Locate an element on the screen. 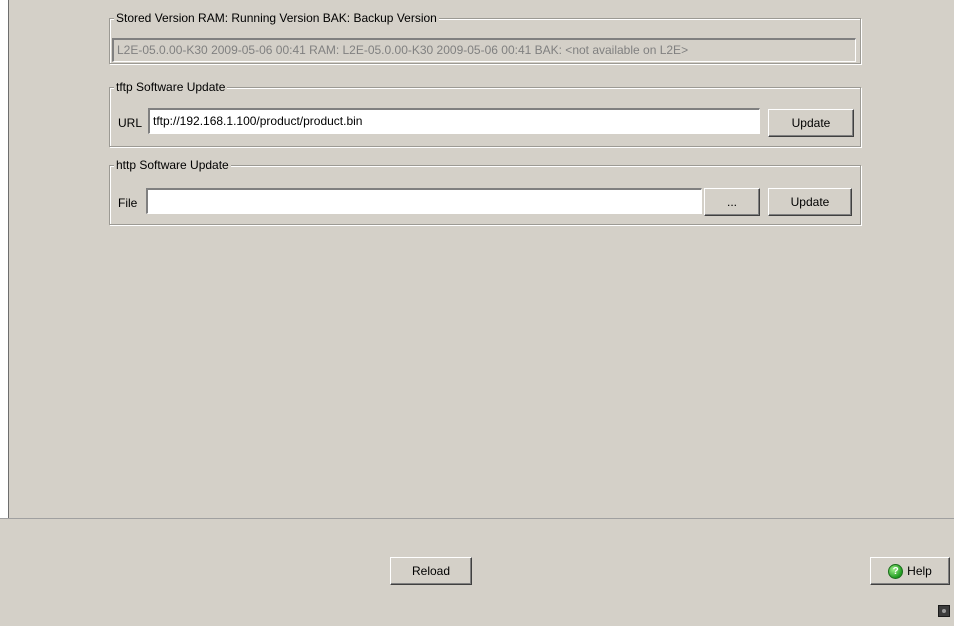 The image size is (954, 626). stored-version-field: L2E-05.0.00-K30 2009-05-06 00:41 RAM is located at coordinates (484, 50).